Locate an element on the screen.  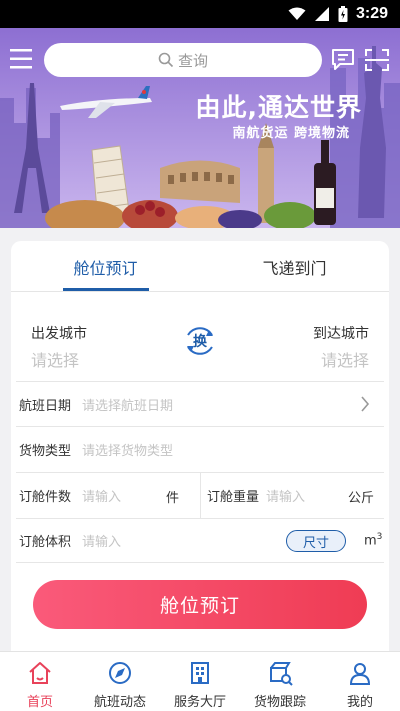
weight-label: 订舱重量 is located at coordinates (233, 497).